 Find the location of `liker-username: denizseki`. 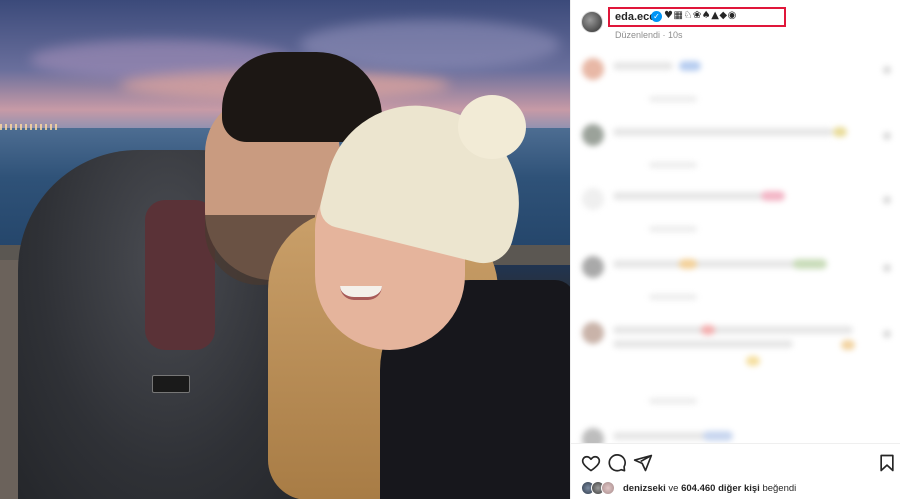

liker-username: denizseki is located at coordinates (644, 488).